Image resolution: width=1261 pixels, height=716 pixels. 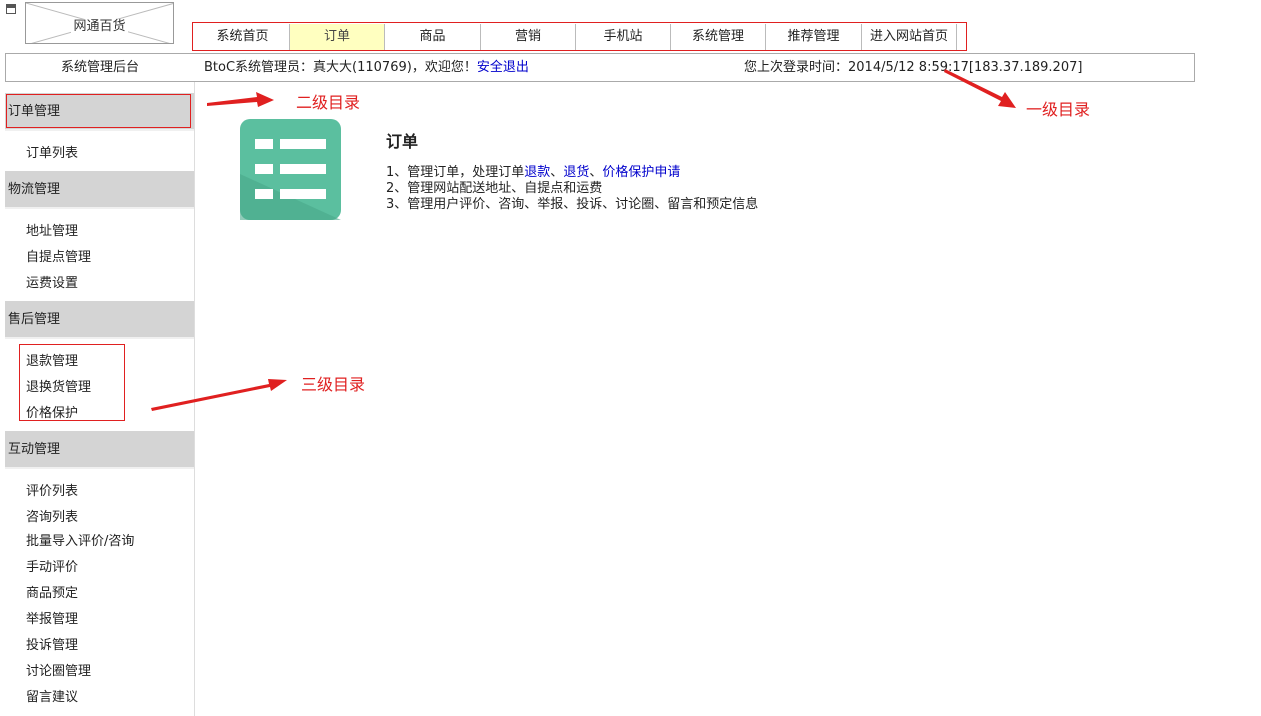 I want to click on sidebar-item-return-exchange: 退换货管理, so click(x=58, y=385).